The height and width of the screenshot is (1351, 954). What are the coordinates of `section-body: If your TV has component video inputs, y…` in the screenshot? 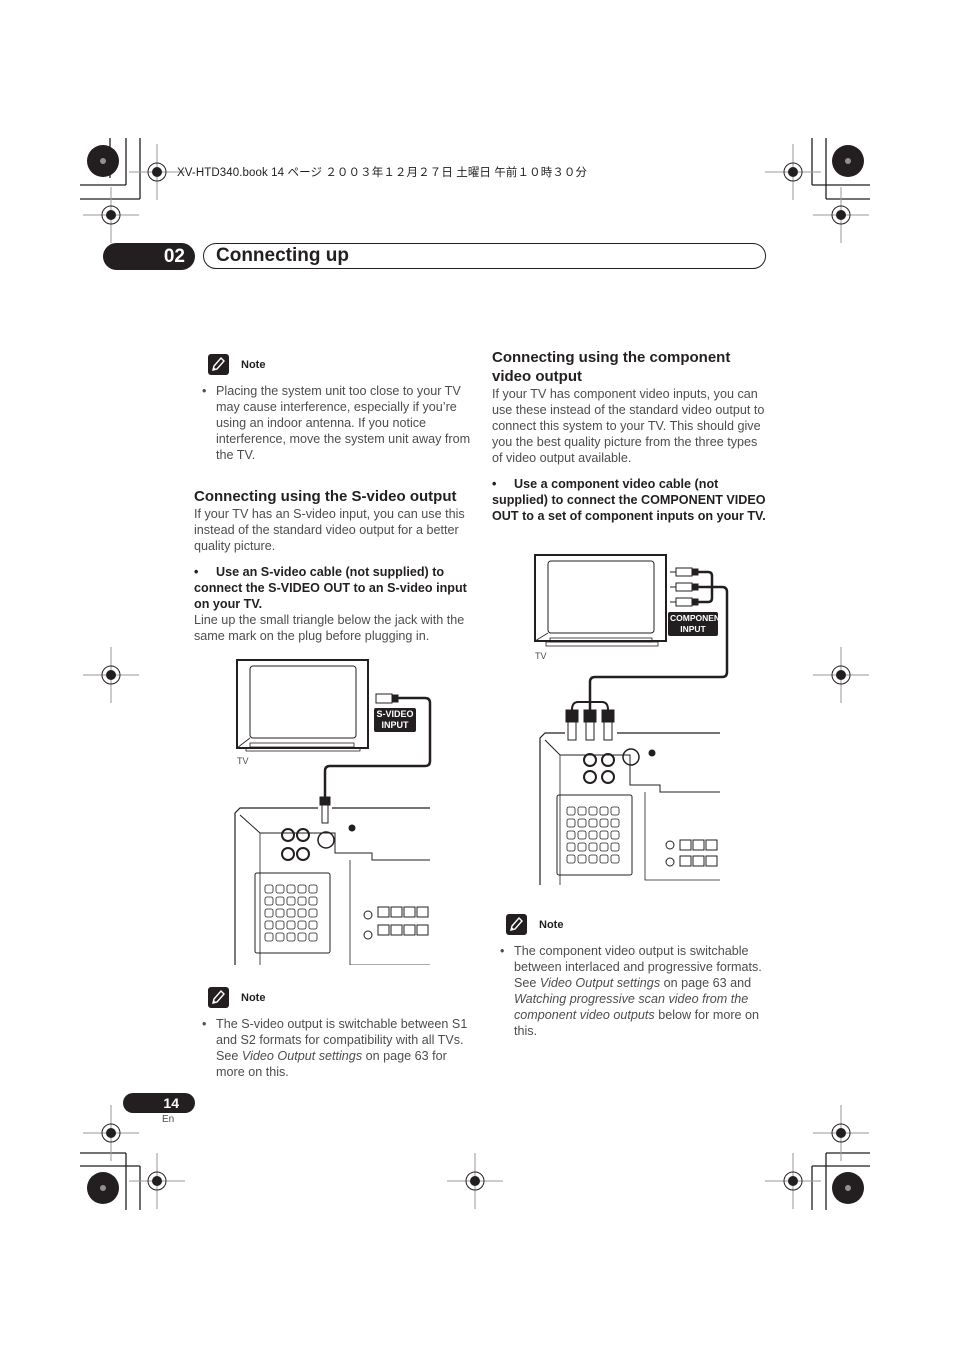 It's located at (628, 426).